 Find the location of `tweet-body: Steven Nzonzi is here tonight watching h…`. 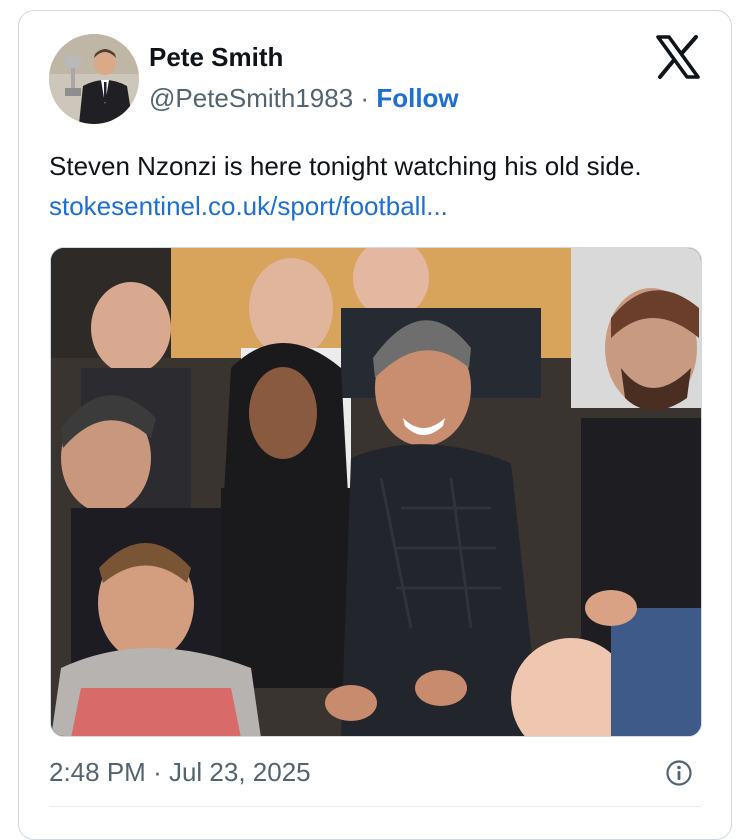

tweet-body: Steven Nzonzi is here tonight watching h… is located at coordinates (369, 186).